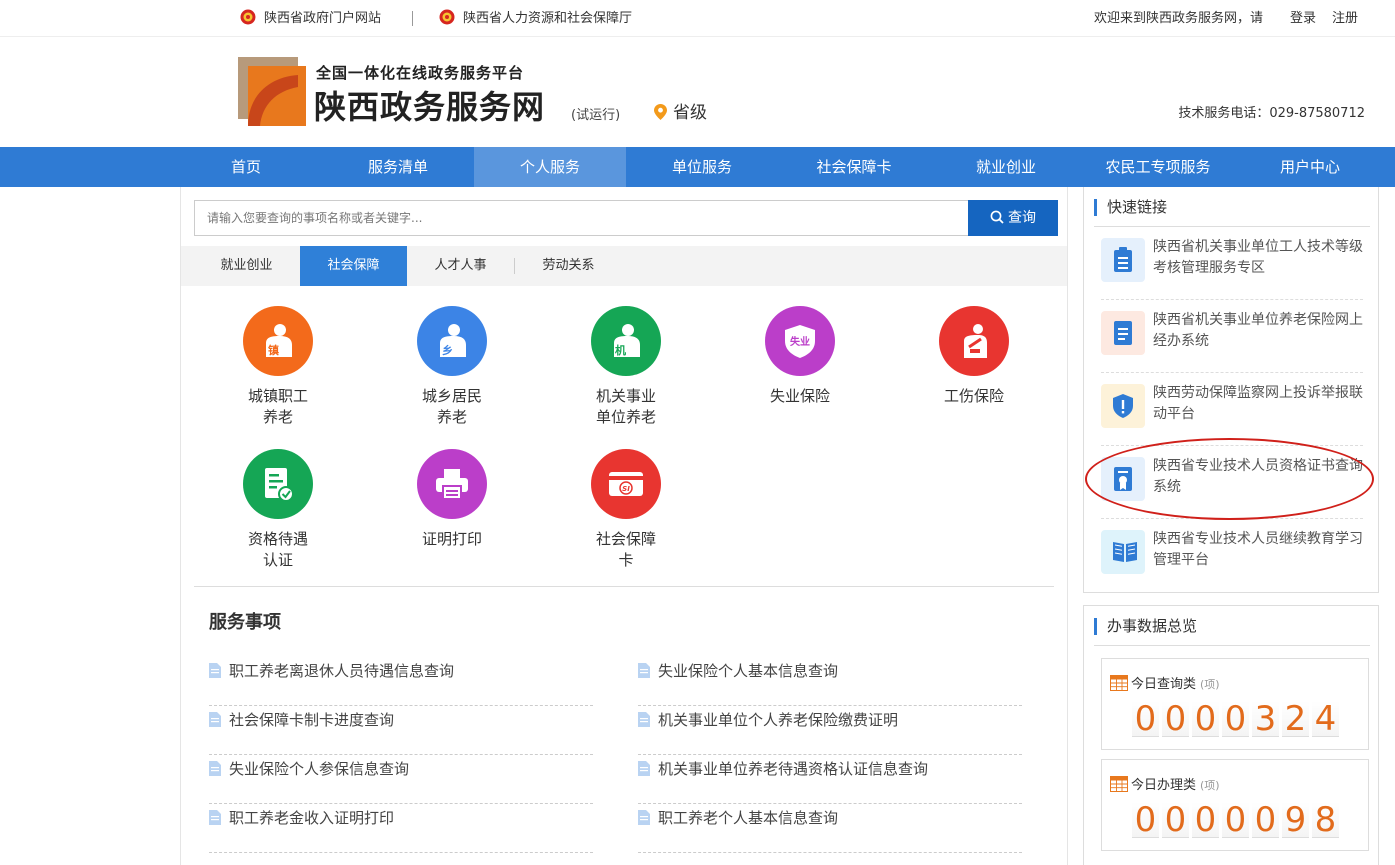  What do you see at coordinates (1145, 626) in the screenshot?
I see `data-overview-title: 办事数据总览` at bounding box center [1145, 626].